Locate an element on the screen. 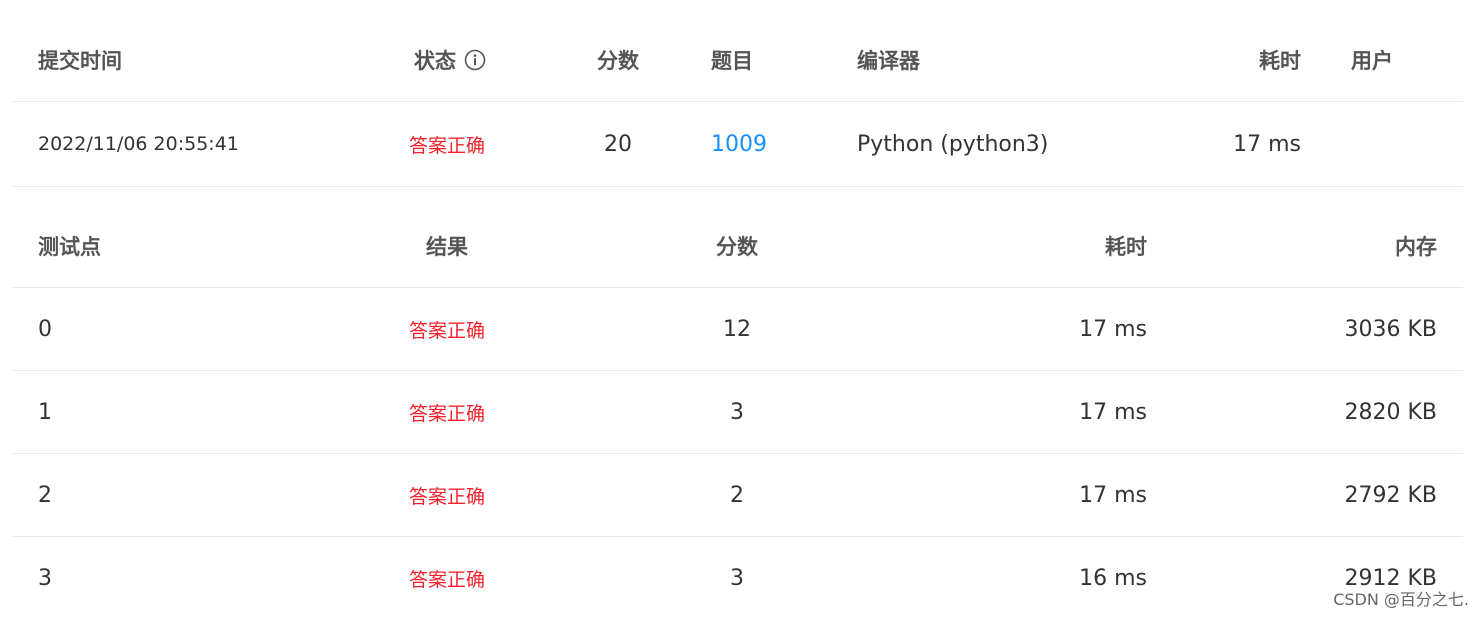  case-id: 0 is located at coordinates (45, 329).